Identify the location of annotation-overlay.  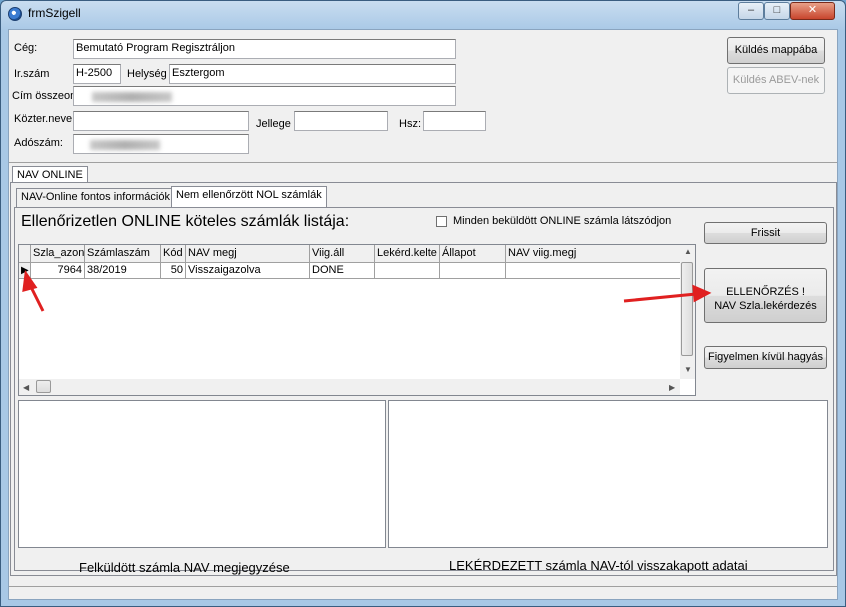
(367, 290).